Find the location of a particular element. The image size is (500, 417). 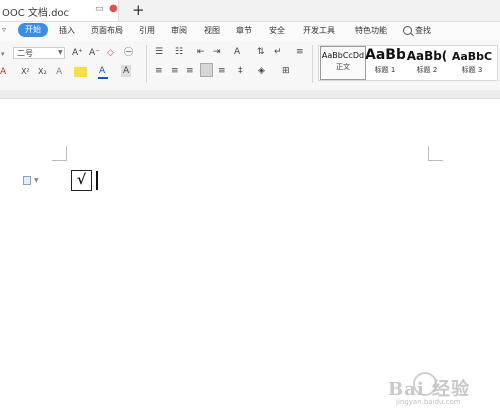

watermark-url: jingyan.baidu.com is located at coordinates (428, 402).